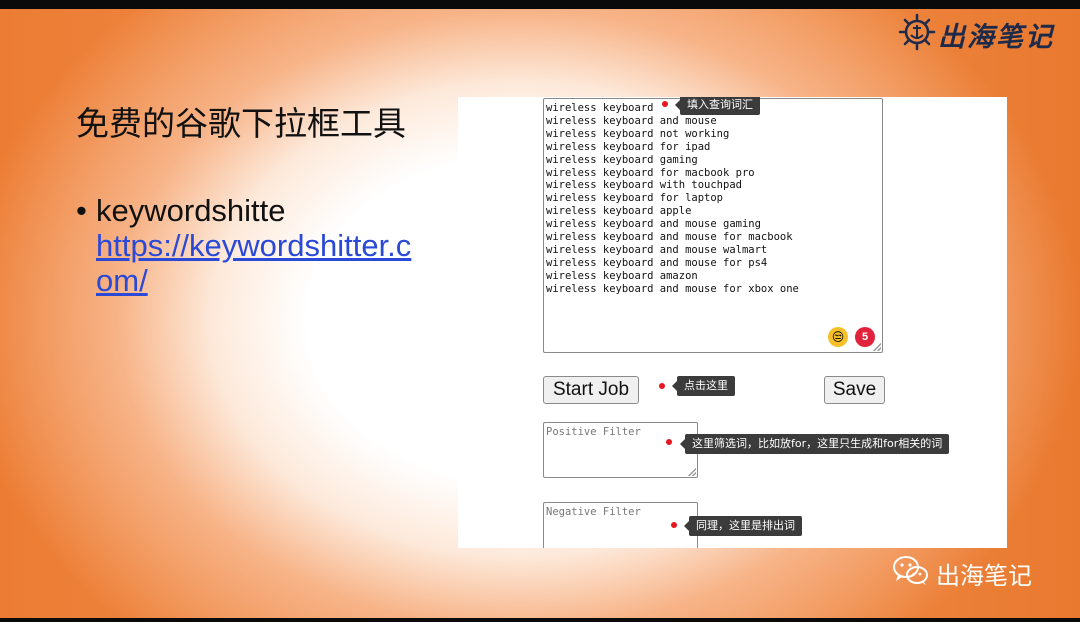  What do you see at coordinates (657, 249) in the screenshot?
I see `keyword-suggestion-item: wireless keyboard and mouse walmart` at bounding box center [657, 249].